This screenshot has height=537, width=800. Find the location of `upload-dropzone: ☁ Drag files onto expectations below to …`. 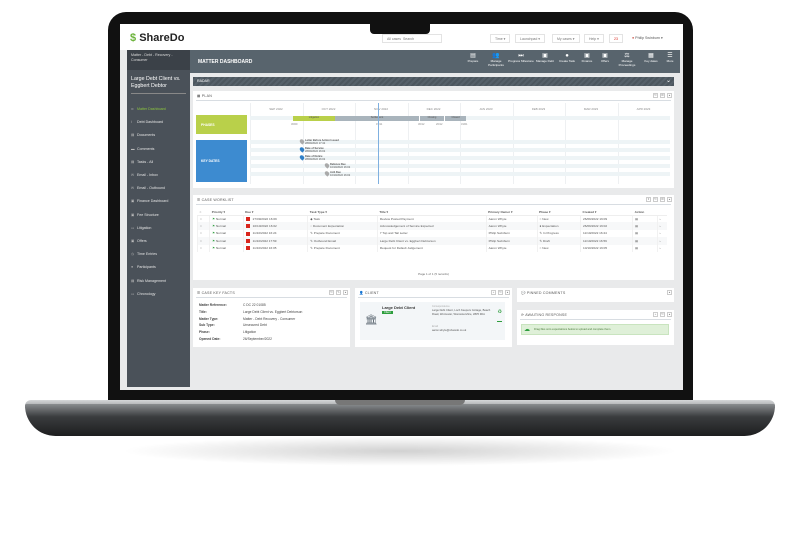

upload-dropzone: ☁ Drag files onto expectations below to … is located at coordinates (595, 329).